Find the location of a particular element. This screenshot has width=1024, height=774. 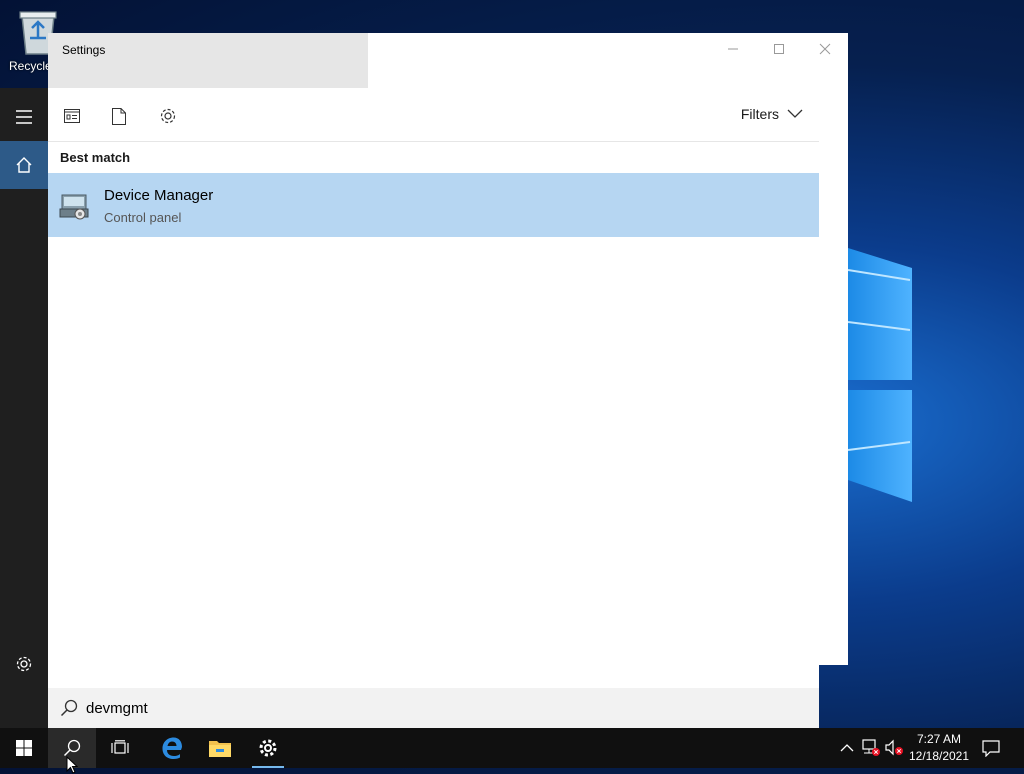

settings-filter-icon is located at coordinates (168, 116).